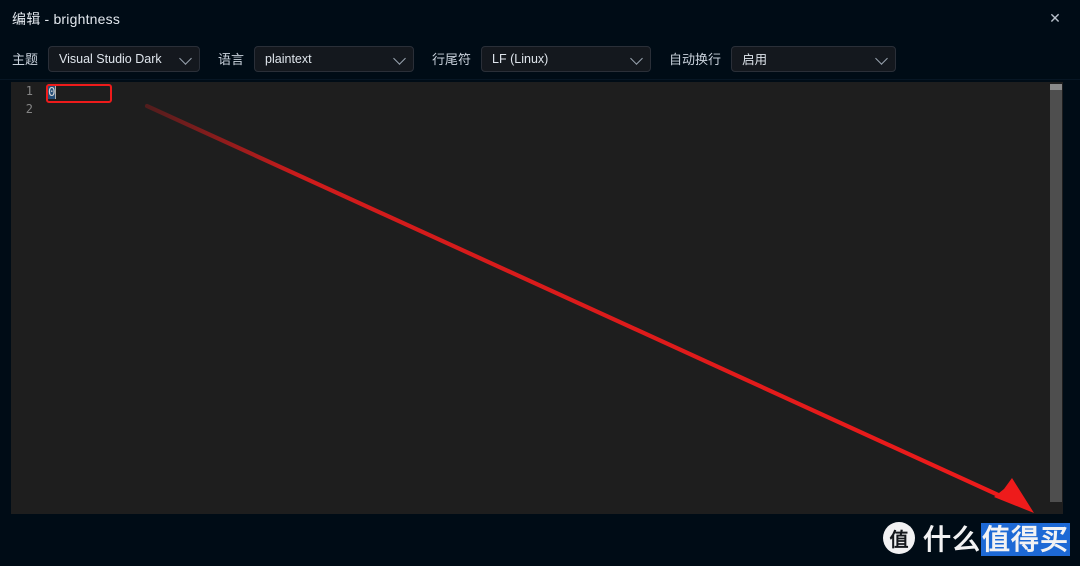 The image size is (1080, 566). Describe the element at coordinates (110, 58) in the screenshot. I see `theme-select-value: Visual Studio Dark` at that location.